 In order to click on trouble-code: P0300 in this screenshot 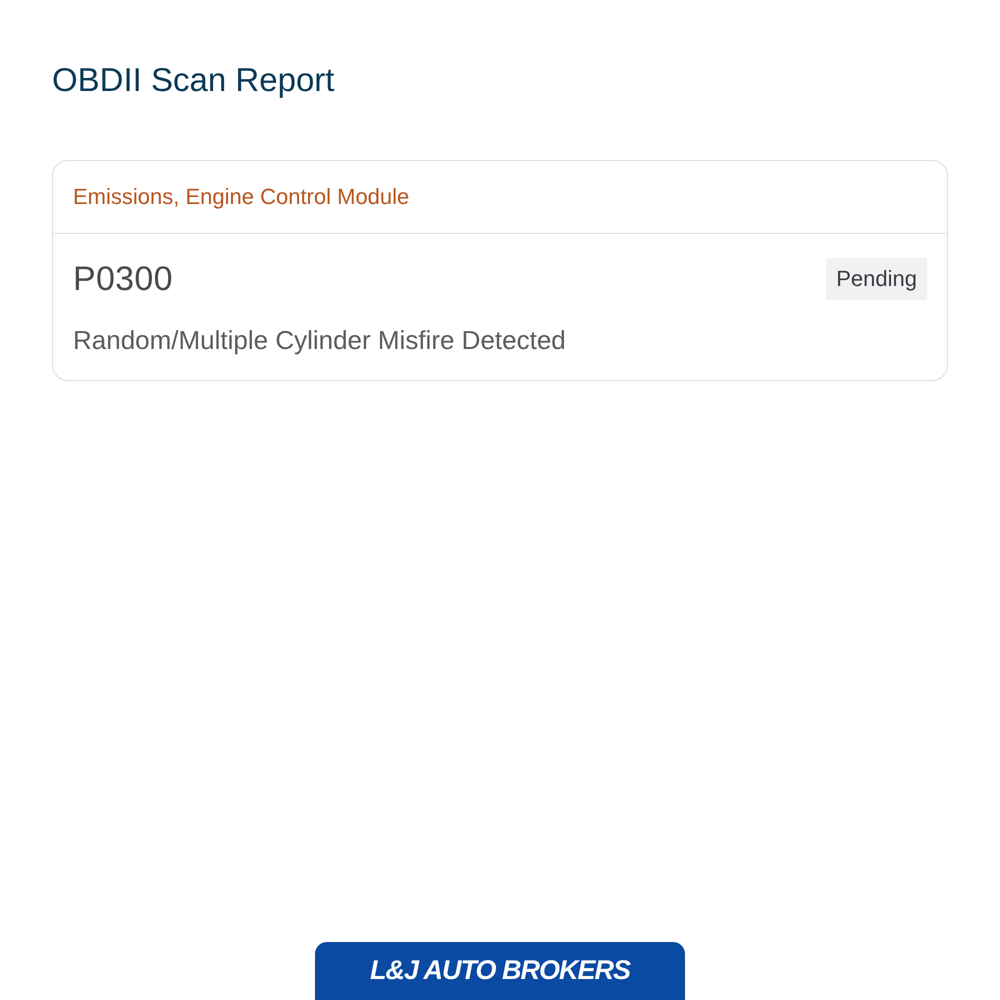, I will do `click(123, 279)`.